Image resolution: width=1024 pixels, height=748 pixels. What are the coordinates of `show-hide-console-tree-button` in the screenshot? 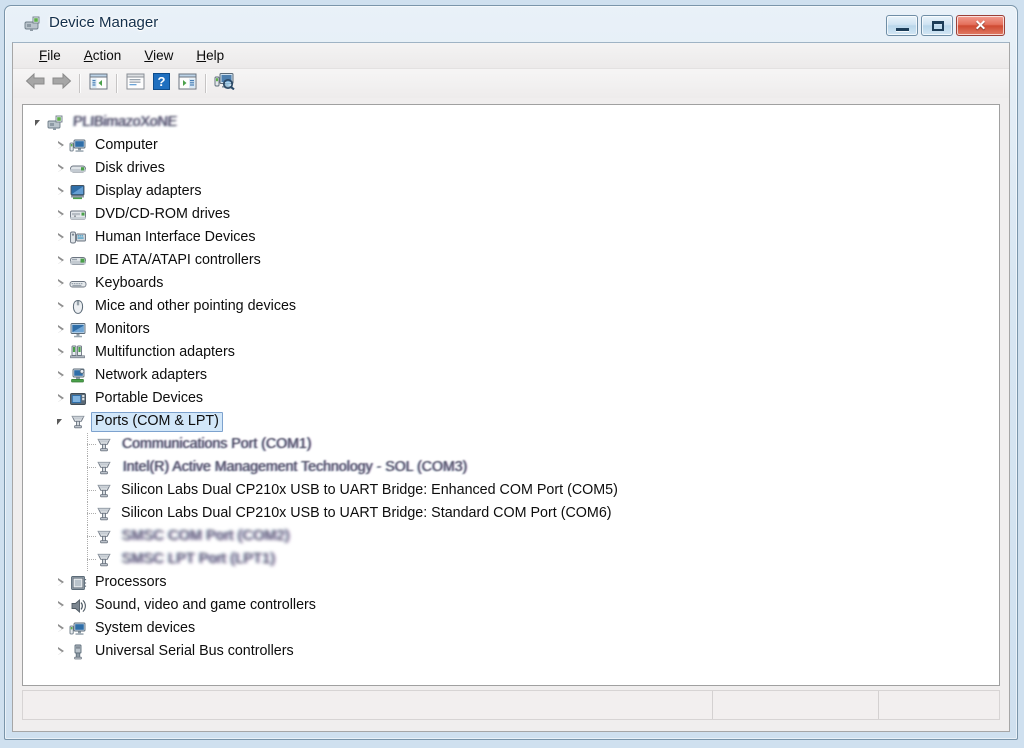 It's located at (98, 84).